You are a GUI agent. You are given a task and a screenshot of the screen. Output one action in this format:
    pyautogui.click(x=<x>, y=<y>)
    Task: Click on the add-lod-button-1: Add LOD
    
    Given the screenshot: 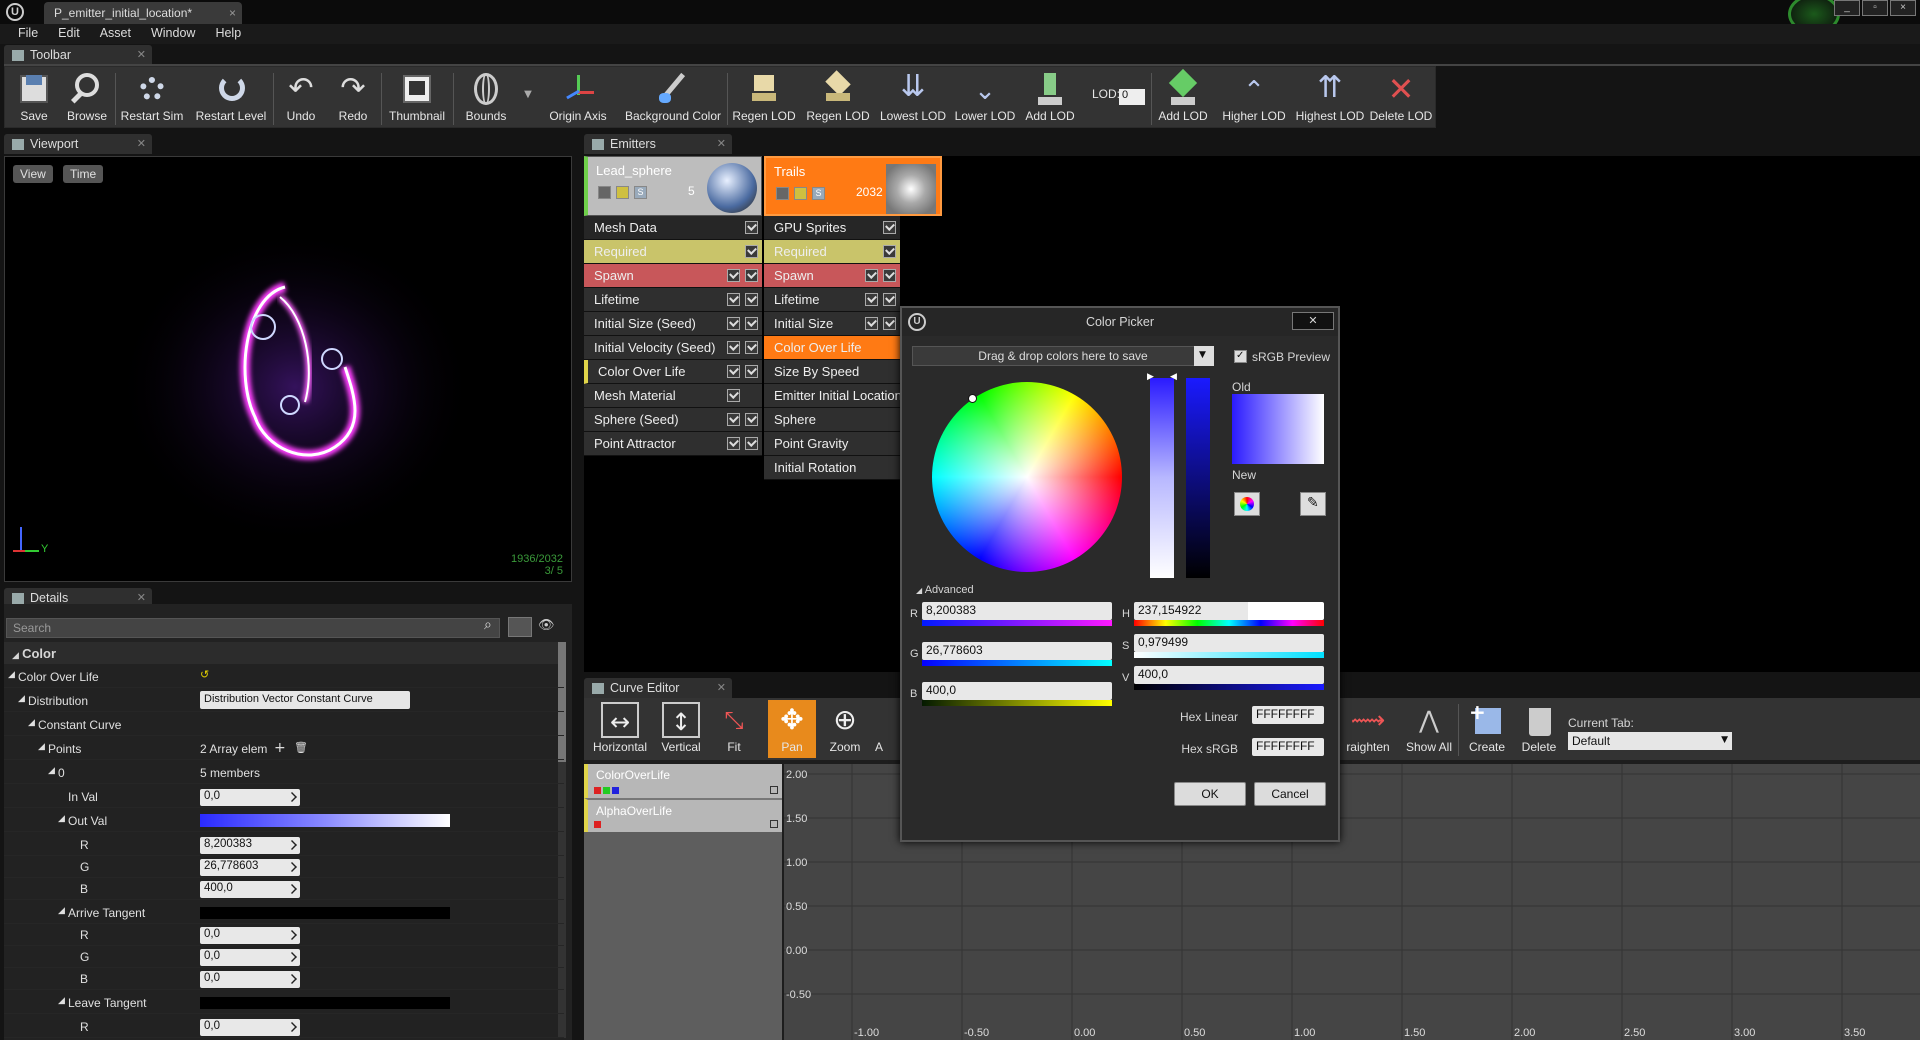 What is the action you would take?
    pyautogui.click(x=1050, y=98)
    